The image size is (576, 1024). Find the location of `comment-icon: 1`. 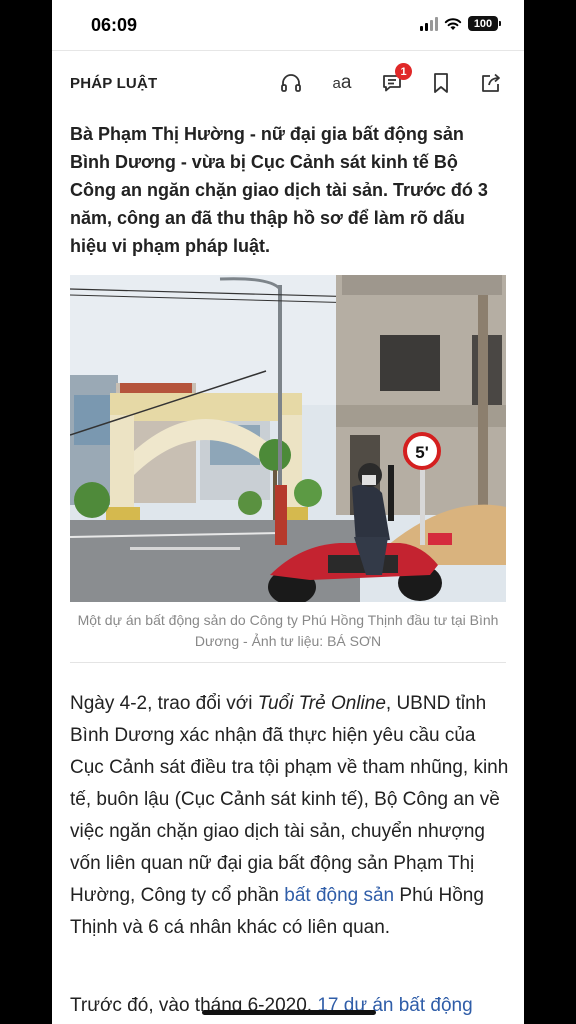

comment-icon: 1 is located at coordinates (395, 80).